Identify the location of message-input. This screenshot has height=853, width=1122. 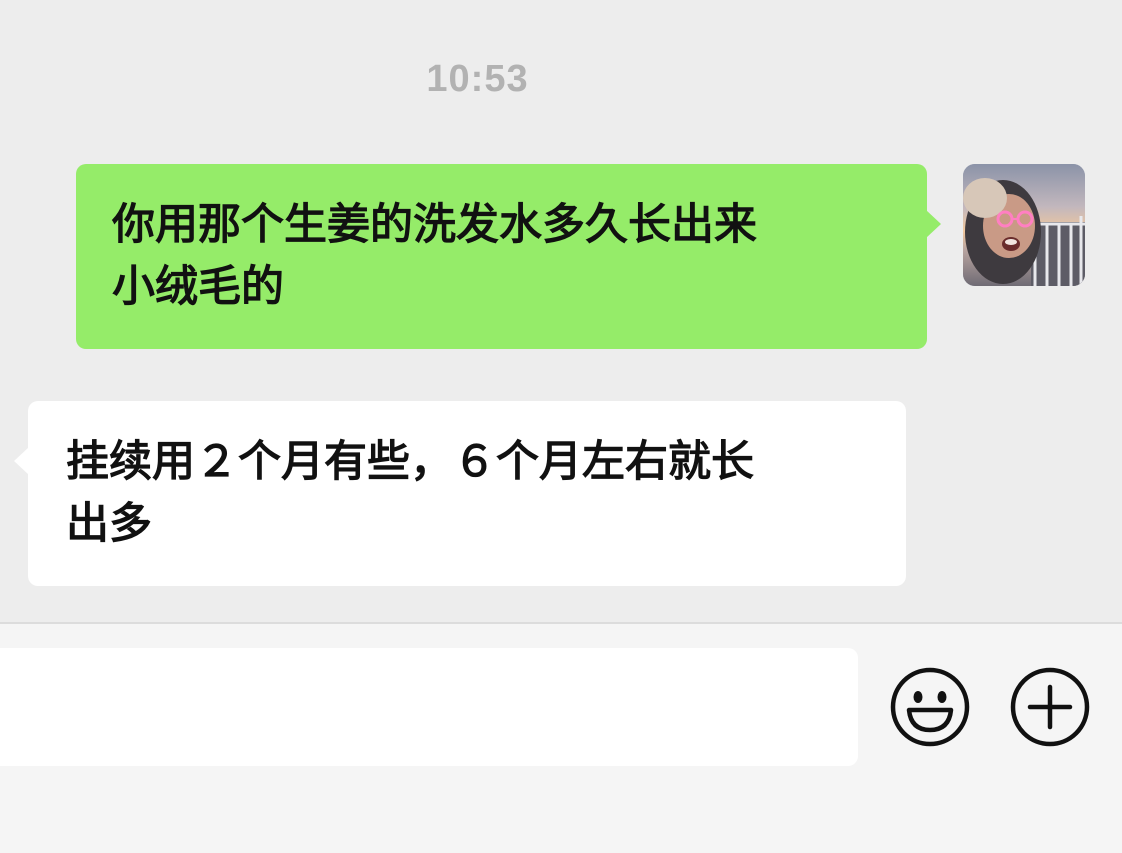
(429, 707).